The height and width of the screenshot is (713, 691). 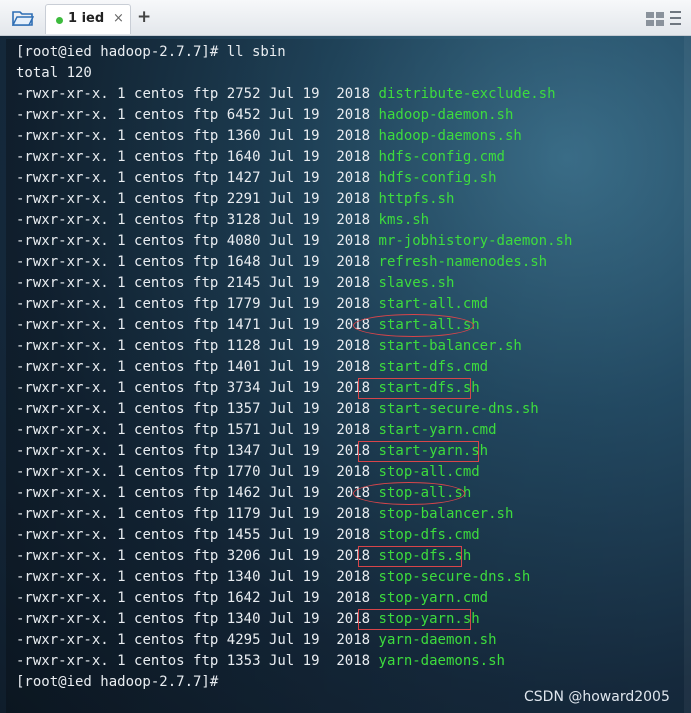 I want to click on command-prompt: [root@ied hadoop-2.7.7]# ll sbin, so click(x=151, y=52).